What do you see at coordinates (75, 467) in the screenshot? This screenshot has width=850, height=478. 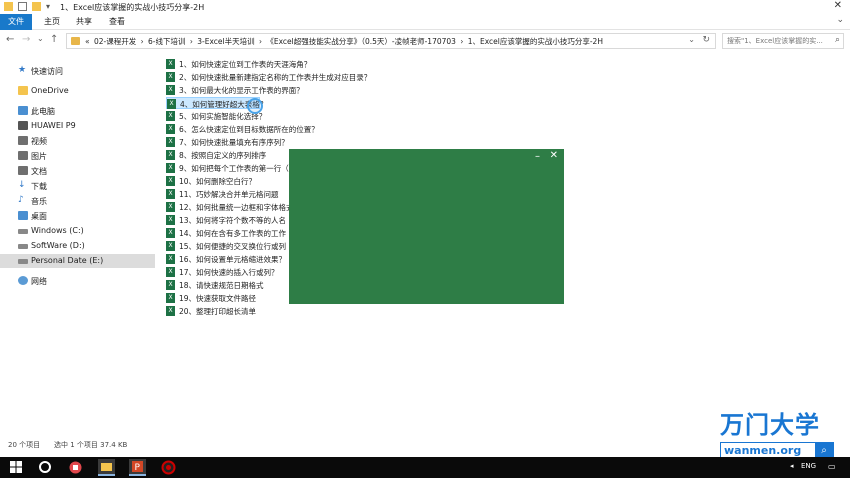 I see `media-app-icon` at bounding box center [75, 467].